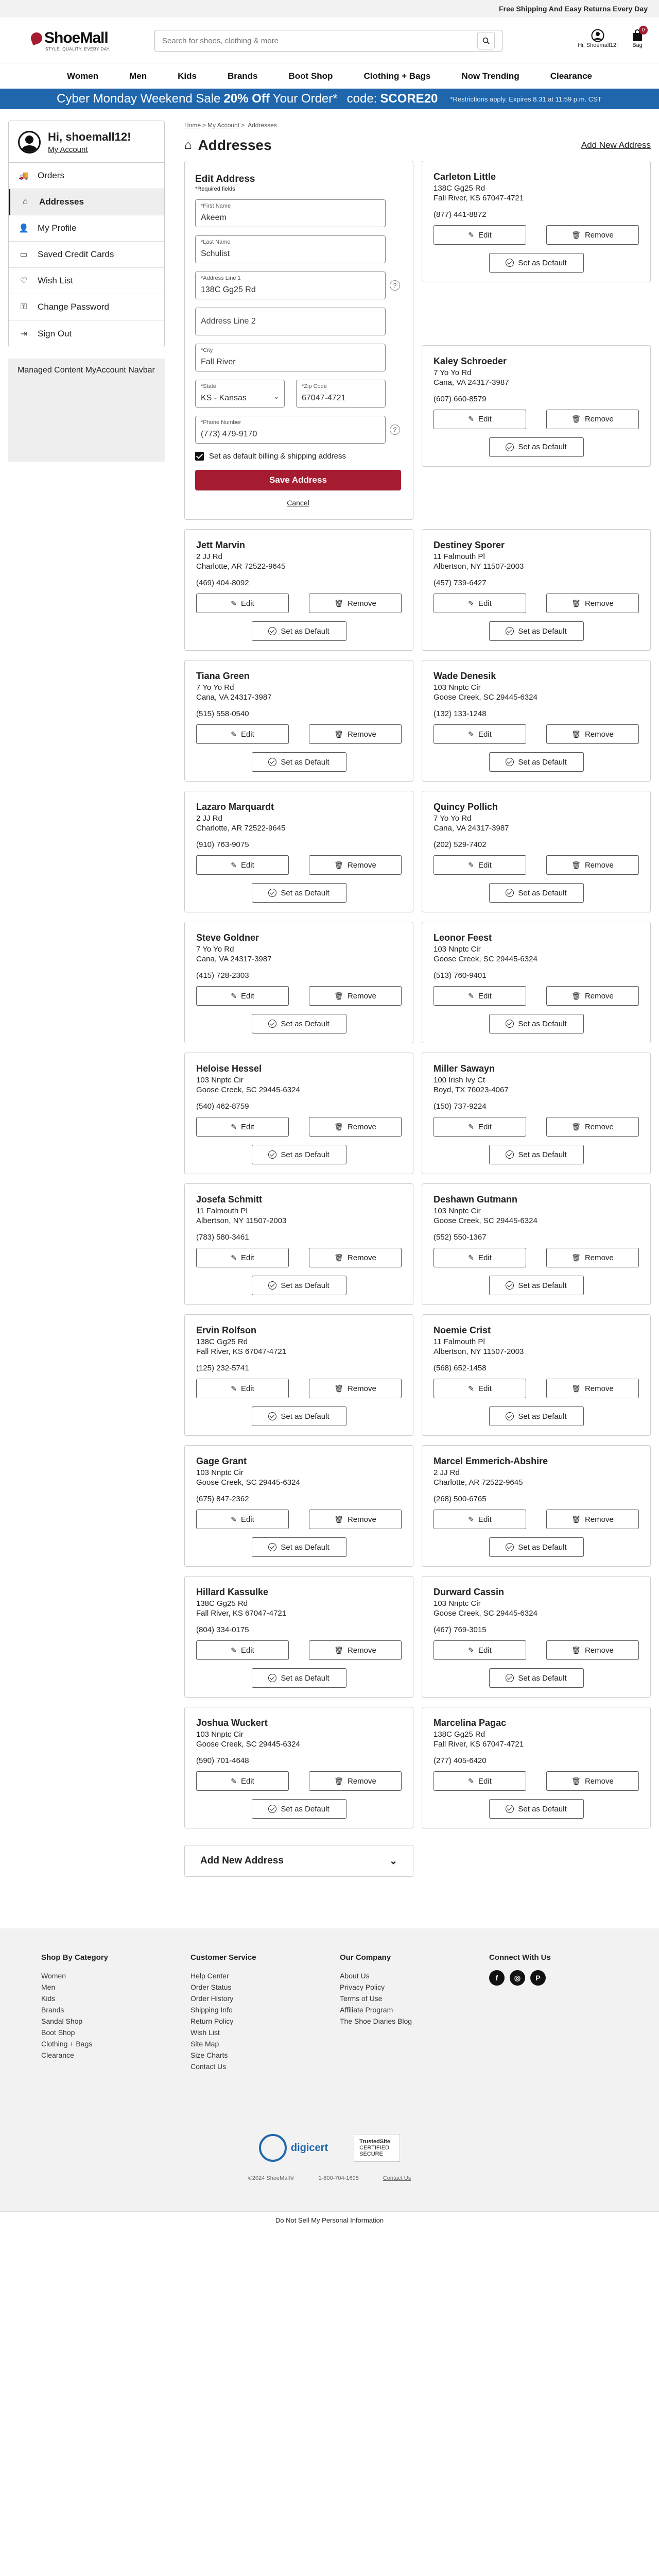  Describe the element at coordinates (116, 2043) in the screenshot. I see `footer-link: Clothing + Bags` at that location.